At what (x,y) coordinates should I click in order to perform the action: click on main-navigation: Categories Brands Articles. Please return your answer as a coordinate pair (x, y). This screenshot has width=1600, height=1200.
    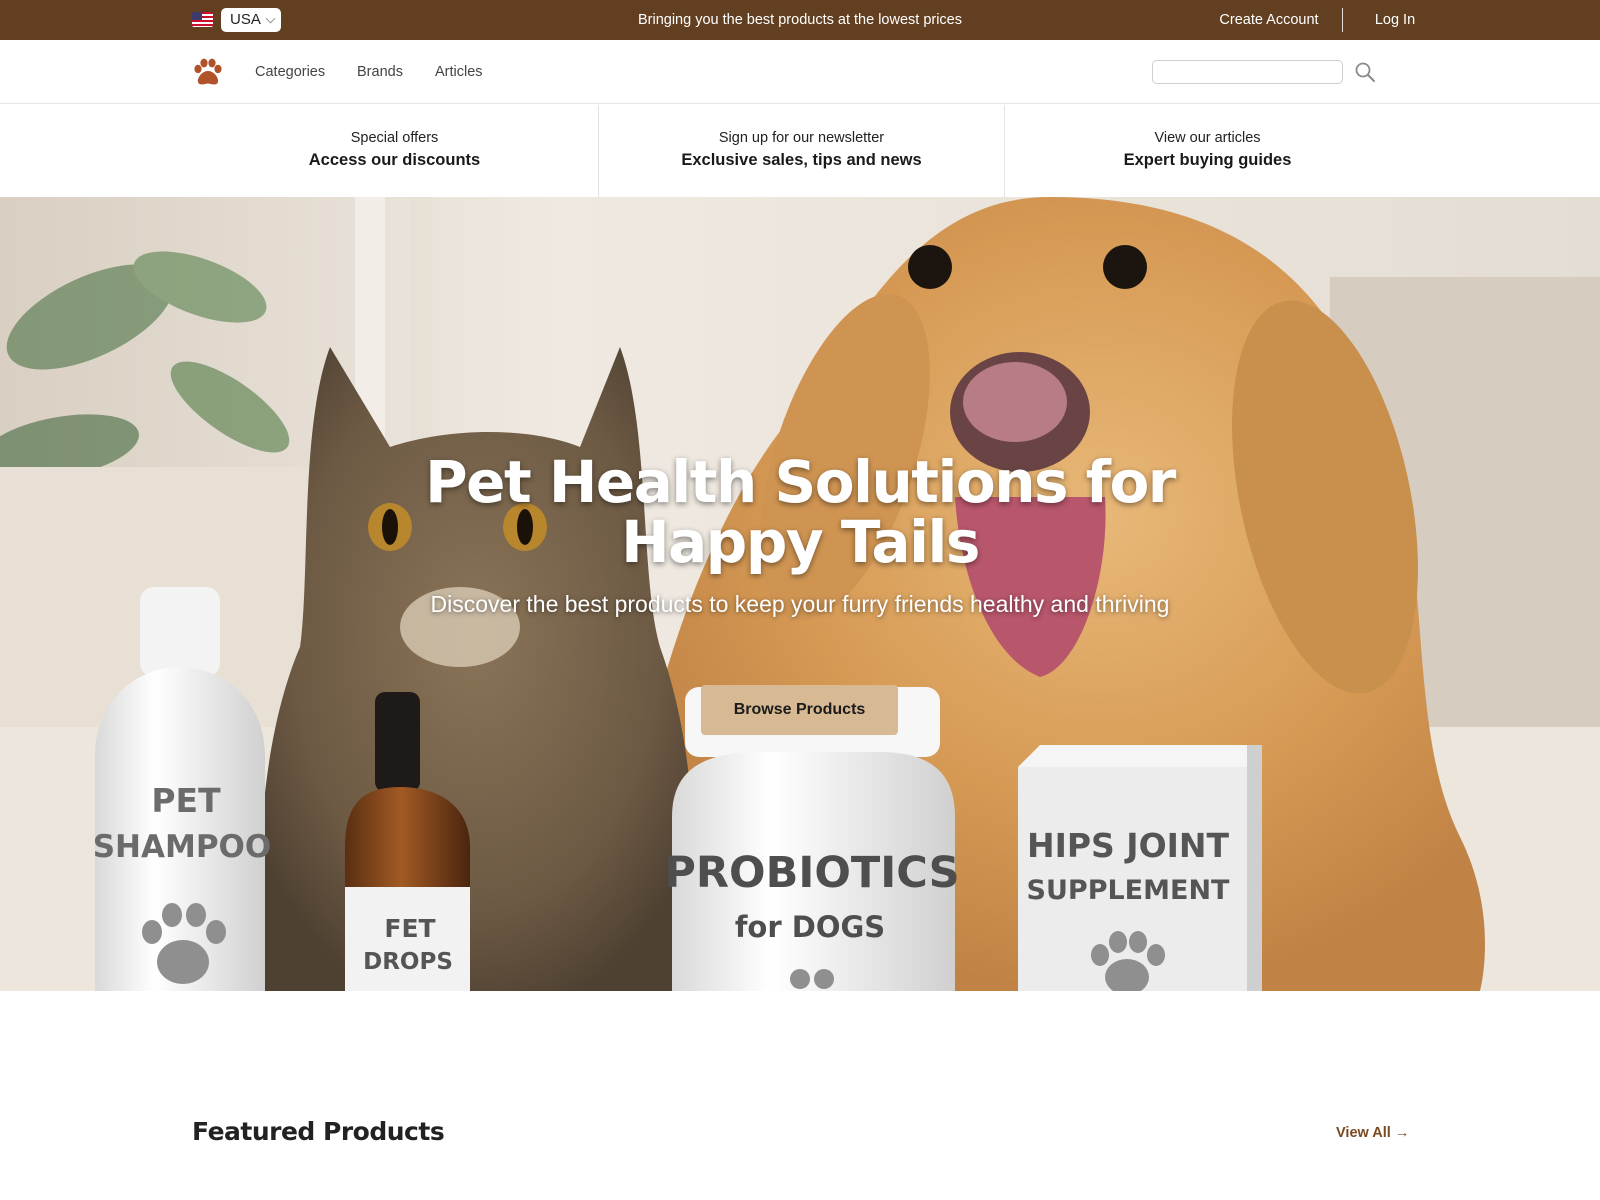
    Looking at the image, I should click on (800, 72).